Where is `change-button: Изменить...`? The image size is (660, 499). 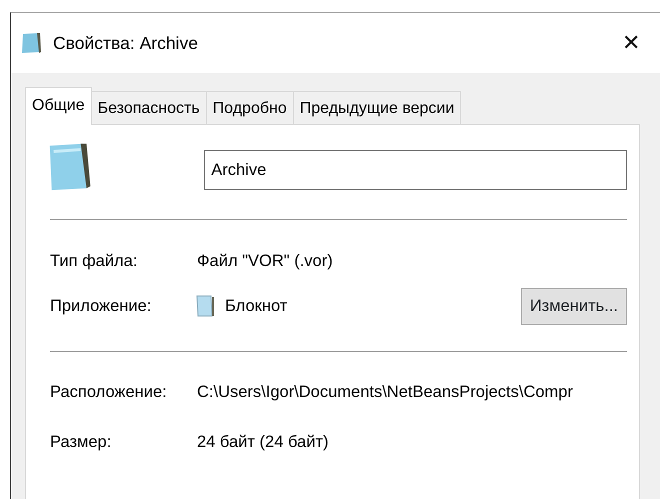
change-button: Изменить... is located at coordinates (573, 306).